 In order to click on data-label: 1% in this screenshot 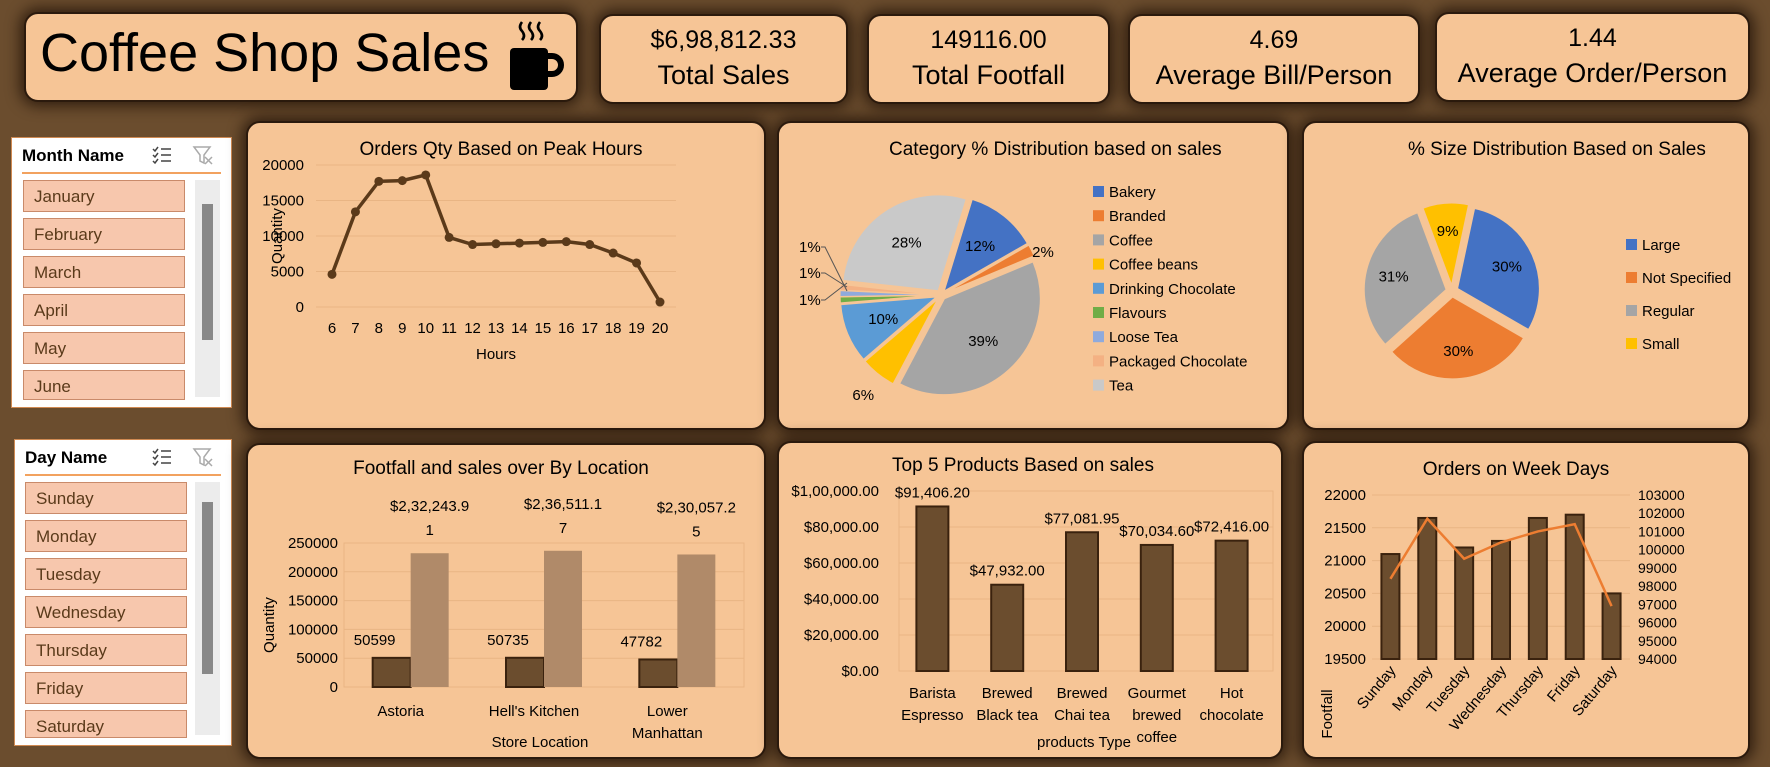, I will do `click(810, 247)`.